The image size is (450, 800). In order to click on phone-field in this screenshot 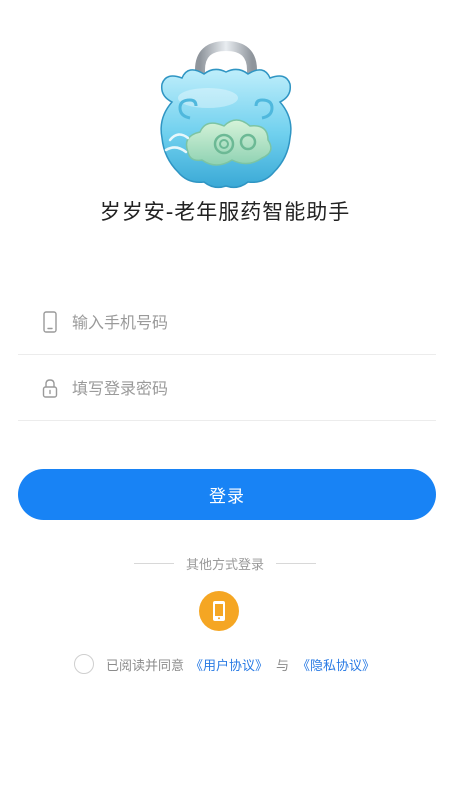, I will do `click(227, 321)`.